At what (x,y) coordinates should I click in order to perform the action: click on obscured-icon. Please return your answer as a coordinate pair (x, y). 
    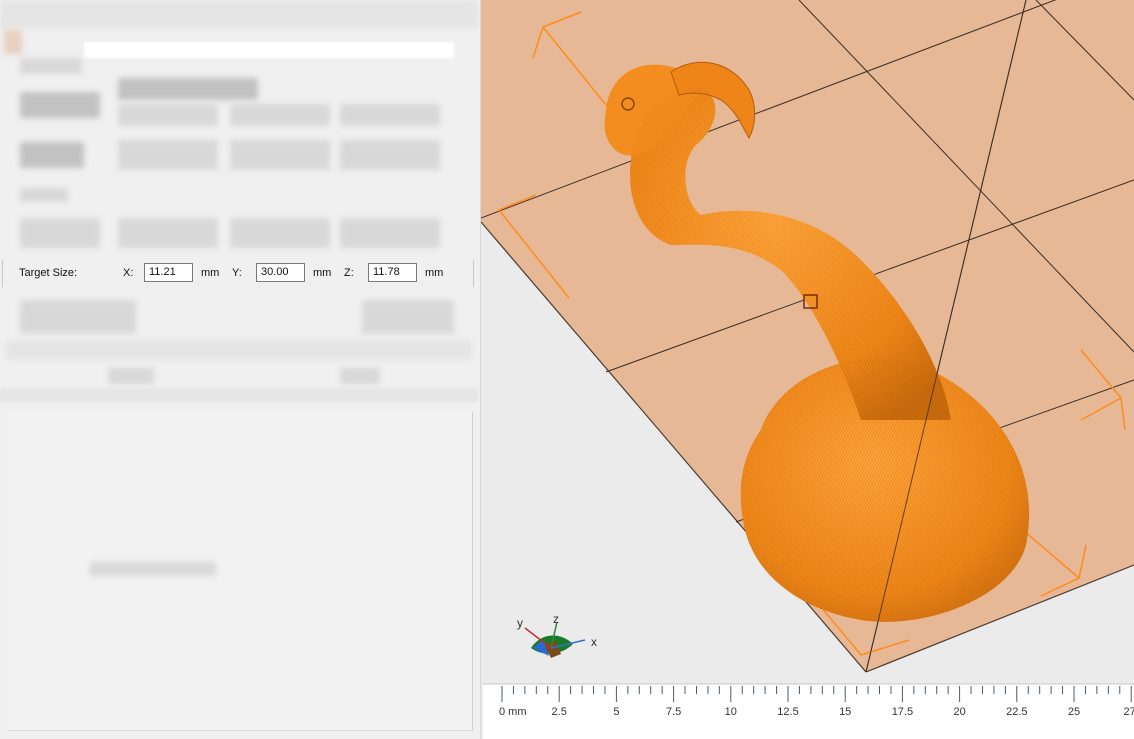
    Looking at the image, I should click on (13, 42).